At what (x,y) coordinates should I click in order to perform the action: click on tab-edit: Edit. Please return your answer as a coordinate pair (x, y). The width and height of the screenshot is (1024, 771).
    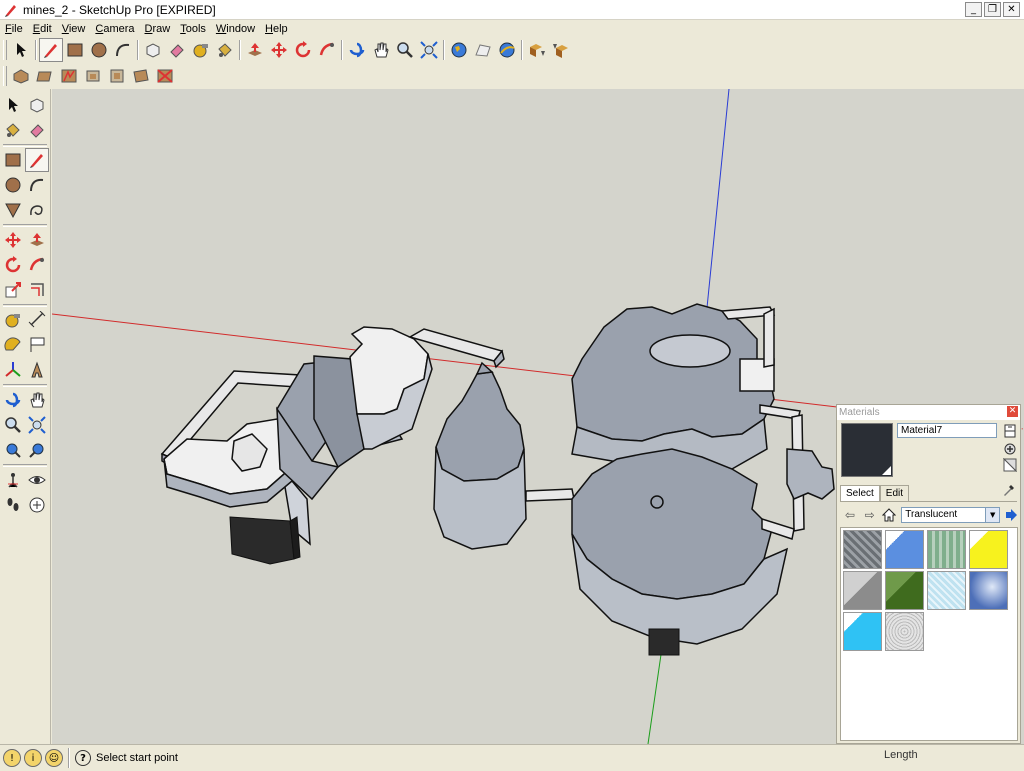
    Looking at the image, I should click on (894, 493).